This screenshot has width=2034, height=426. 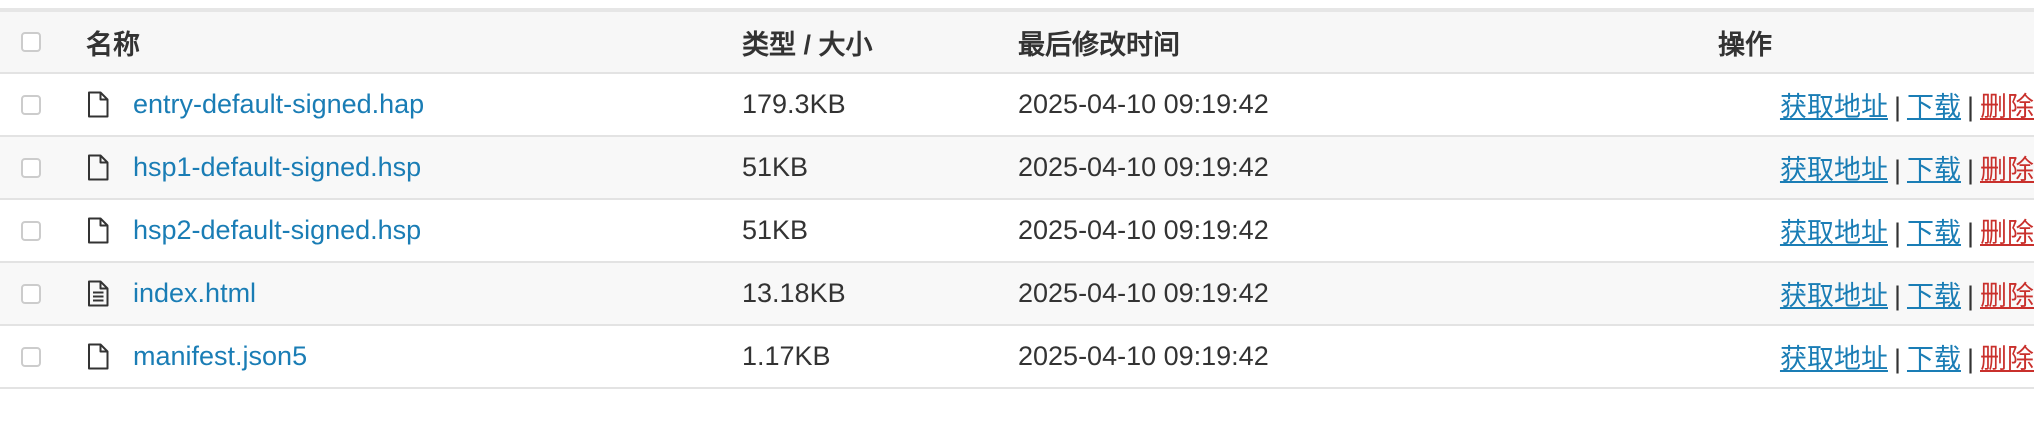 What do you see at coordinates (880, 357) in the screenshot?
I see `file-size: 1.17KB` at bounding box center [880, 357].